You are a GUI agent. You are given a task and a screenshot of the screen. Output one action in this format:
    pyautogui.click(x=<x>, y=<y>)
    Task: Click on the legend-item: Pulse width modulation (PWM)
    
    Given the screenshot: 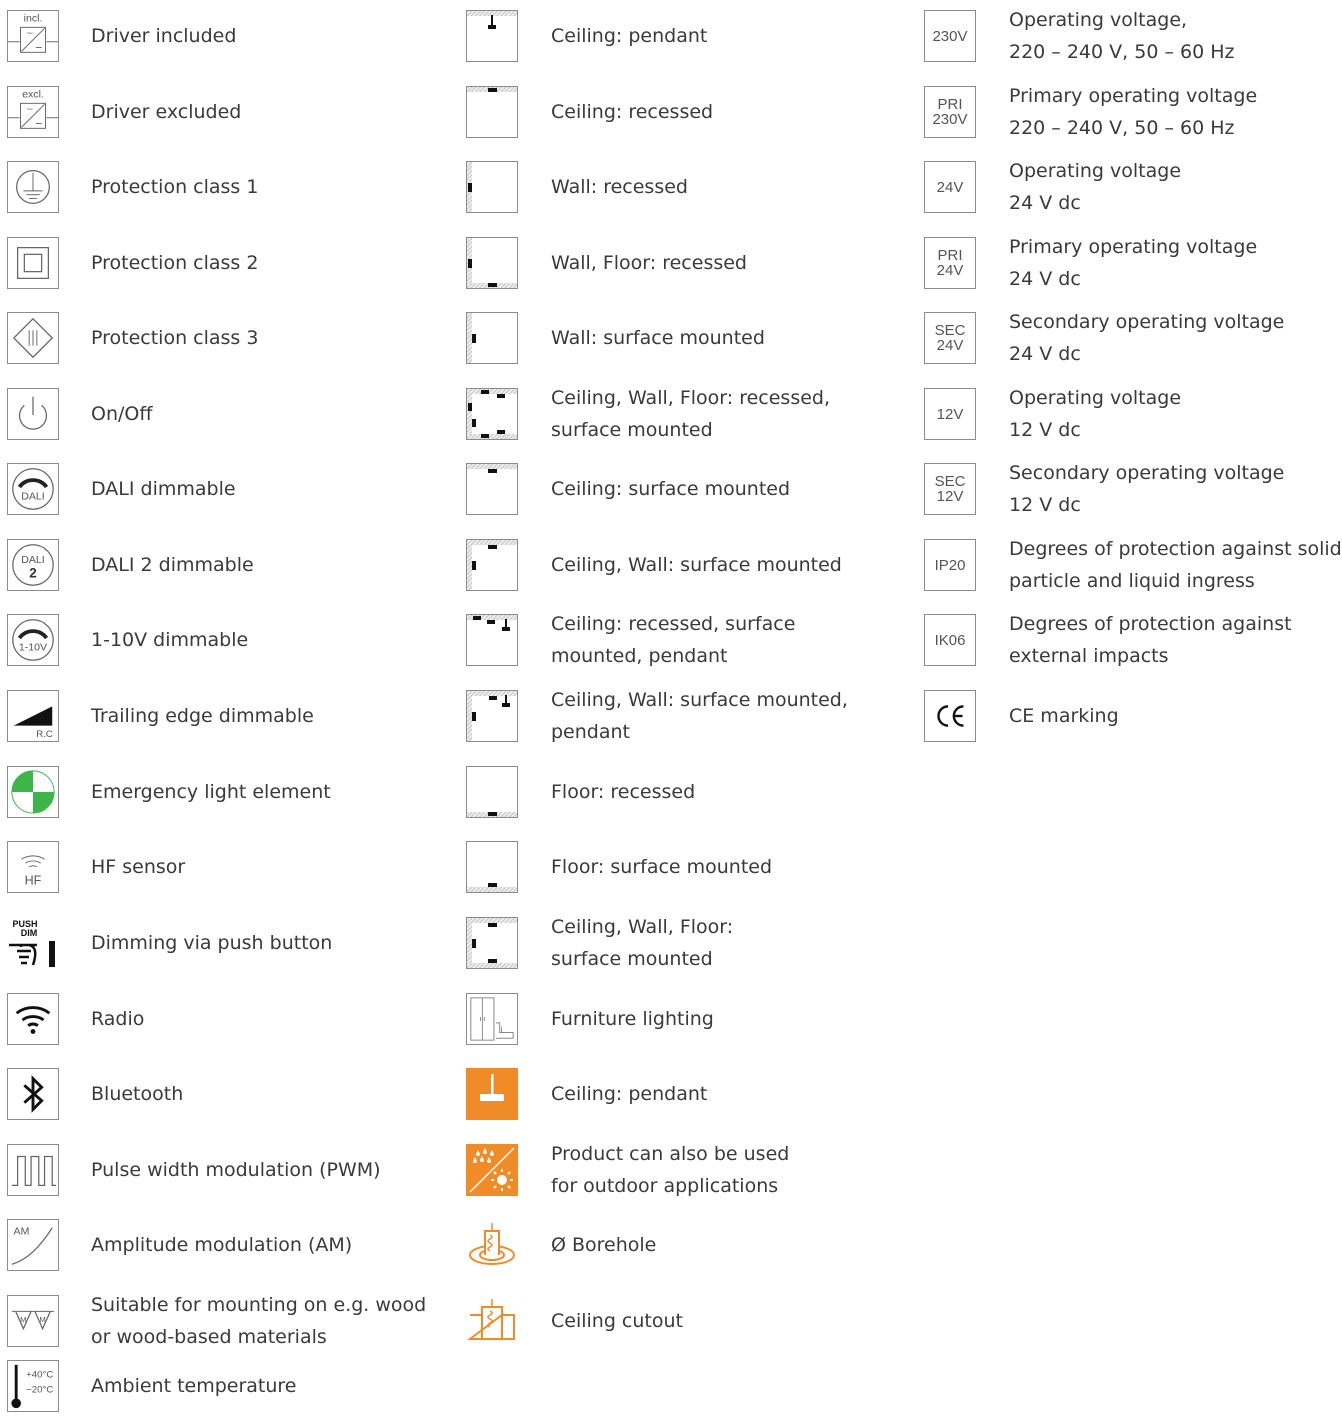 What is the action you would take?
    pyautogui.click(x=227, y=1170)
    